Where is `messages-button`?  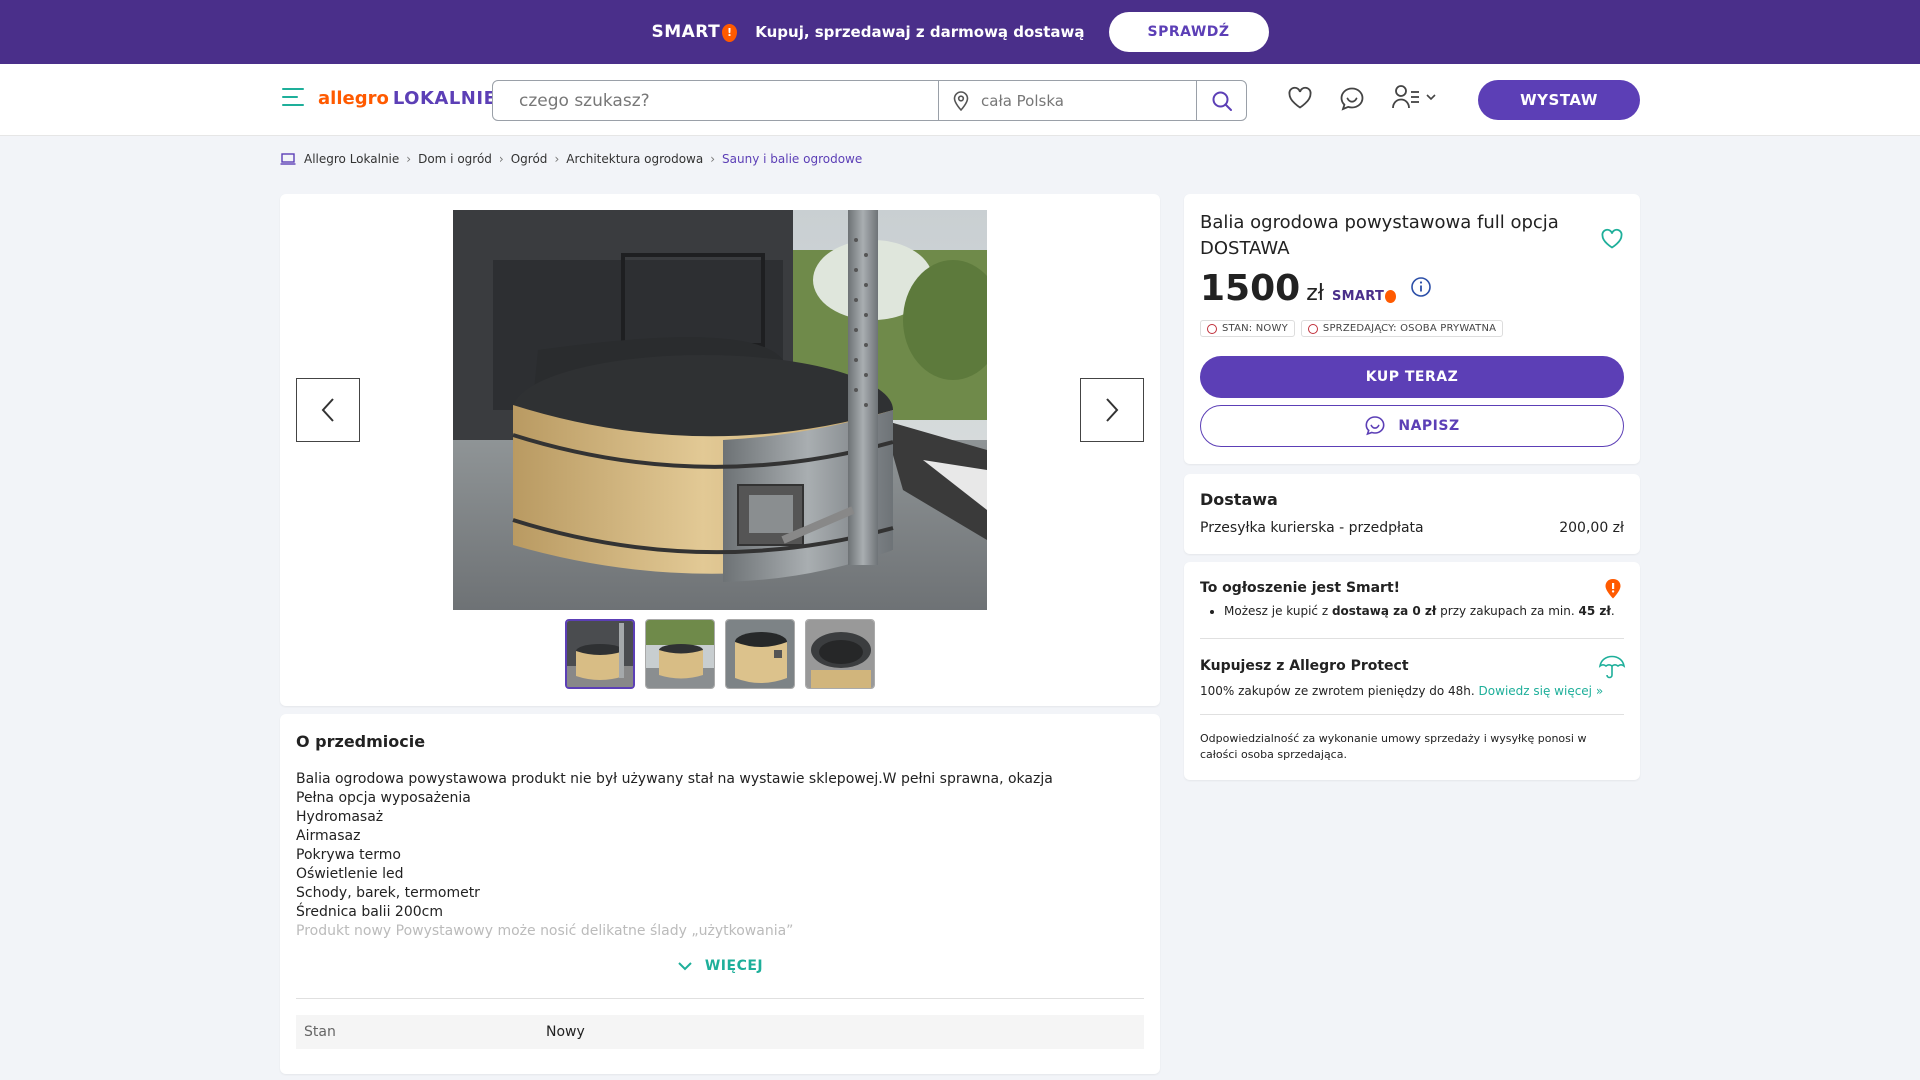 messages-button is located at coordinates (1352, 101).